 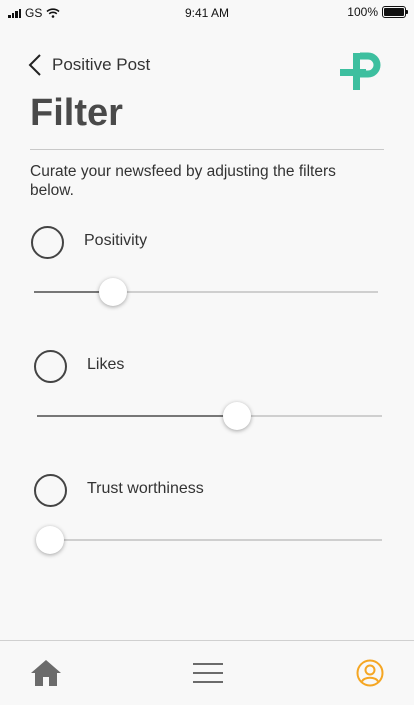 I want to click on menu-icon, so click(x=208, y=673).